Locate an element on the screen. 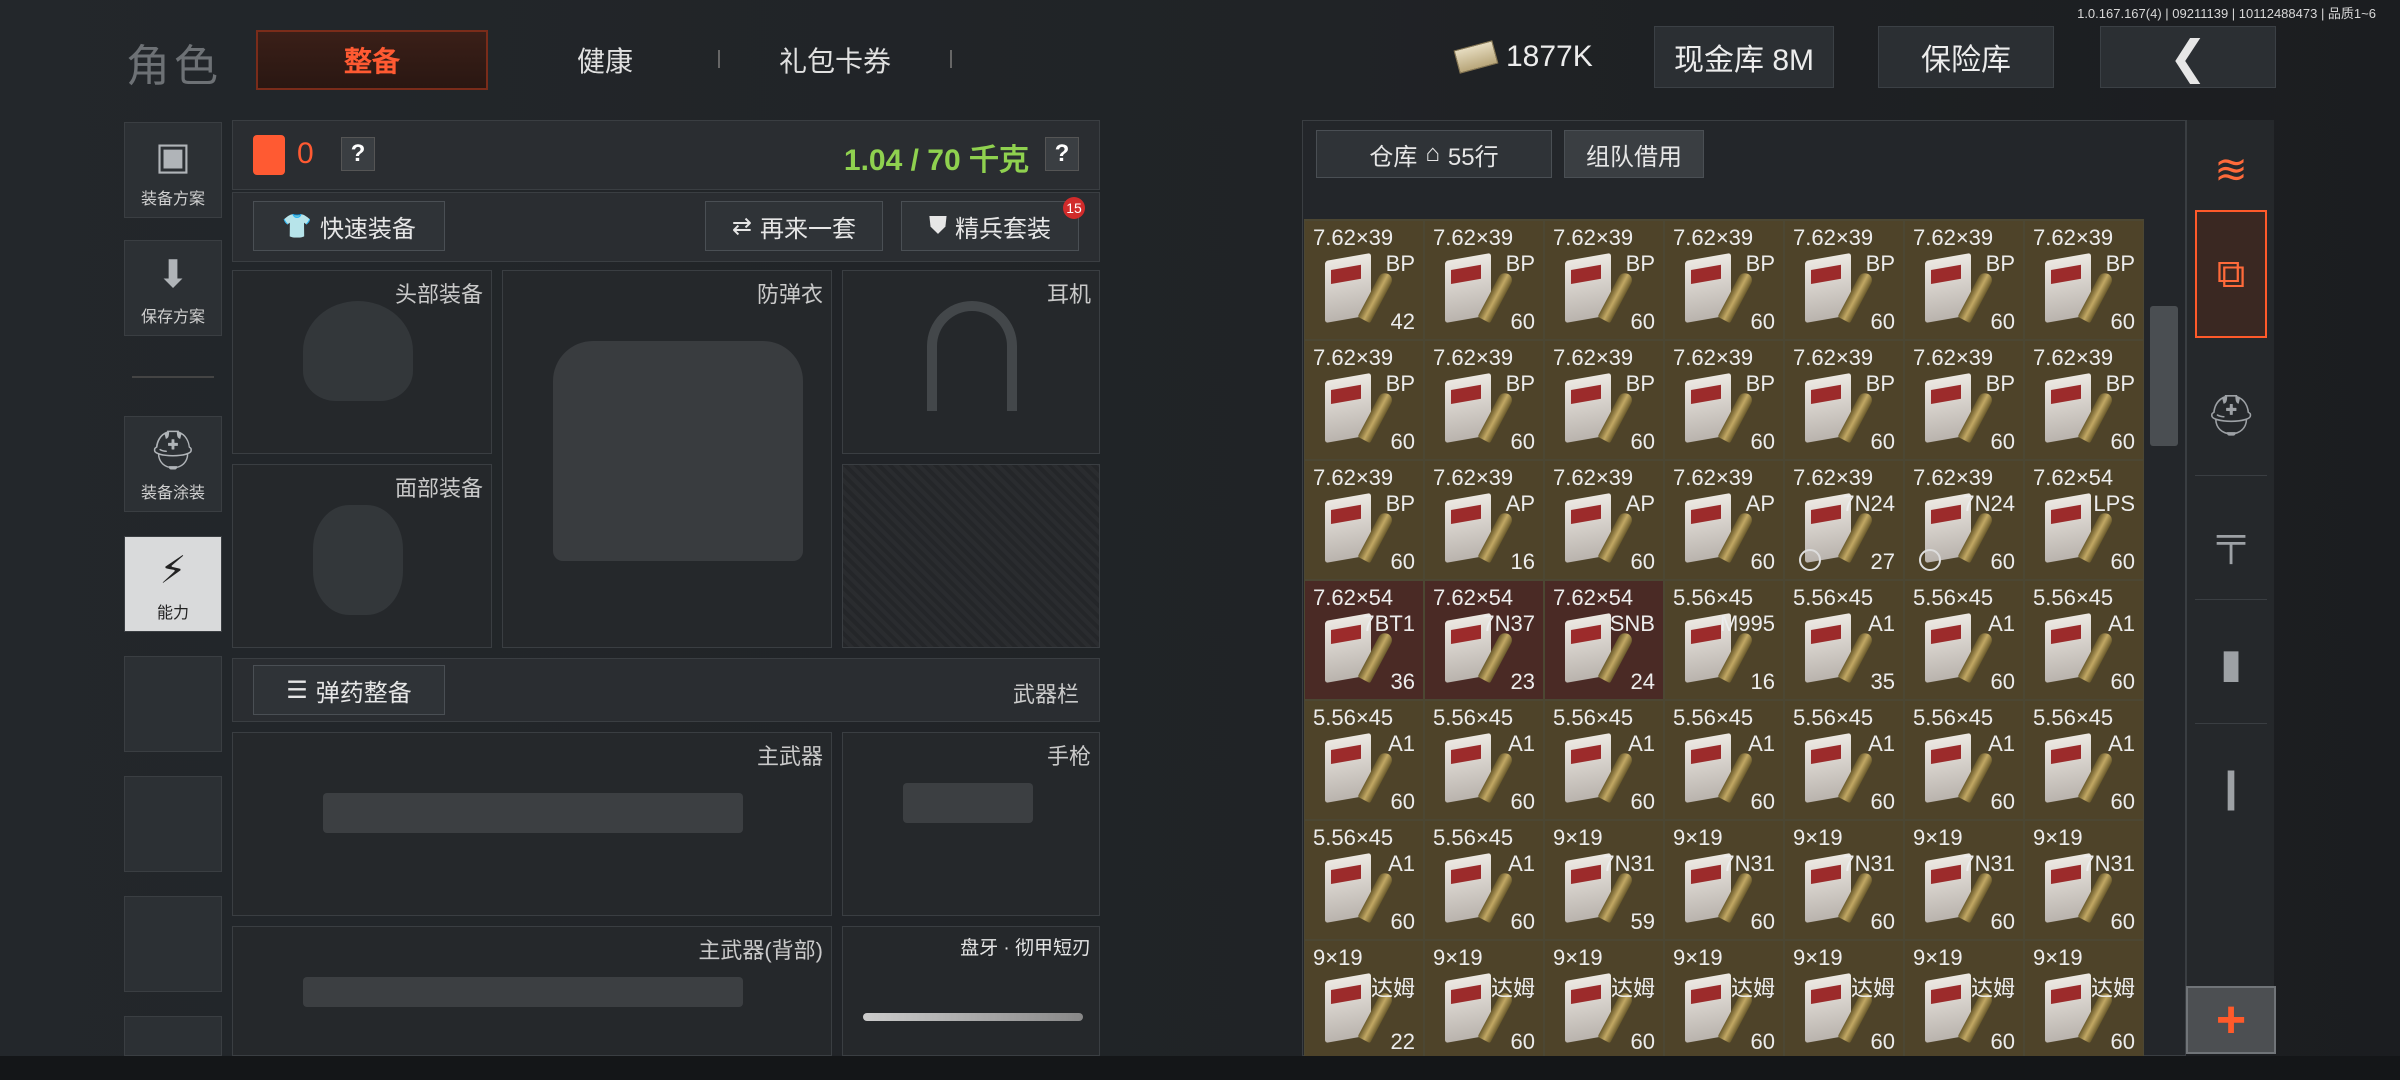 The width and height of the screenshot is (2400, 1080). ammo-cell: 5.56×45 A1 35 is located at coordinates (1844, 640).